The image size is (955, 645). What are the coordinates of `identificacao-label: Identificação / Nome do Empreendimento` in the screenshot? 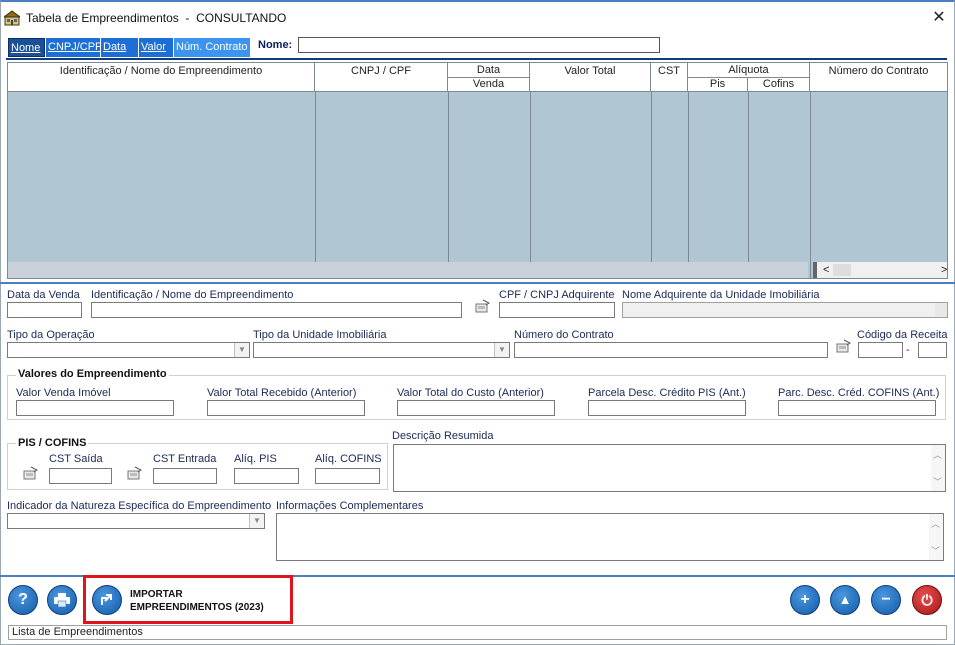 It's located at (192, 295).